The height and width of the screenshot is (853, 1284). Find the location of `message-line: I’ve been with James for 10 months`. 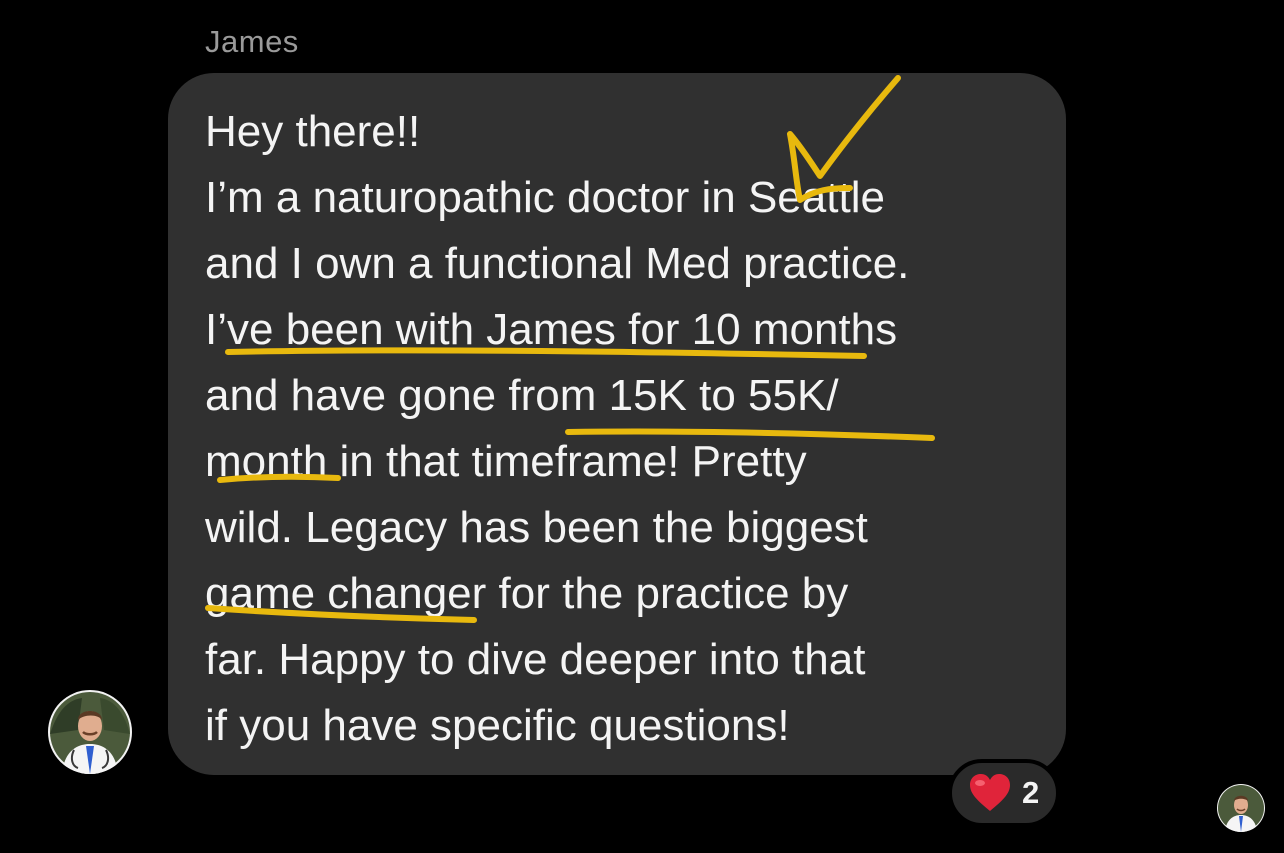

message-line: I’ve been with James for 10 months is located at coordinates (551, 329).